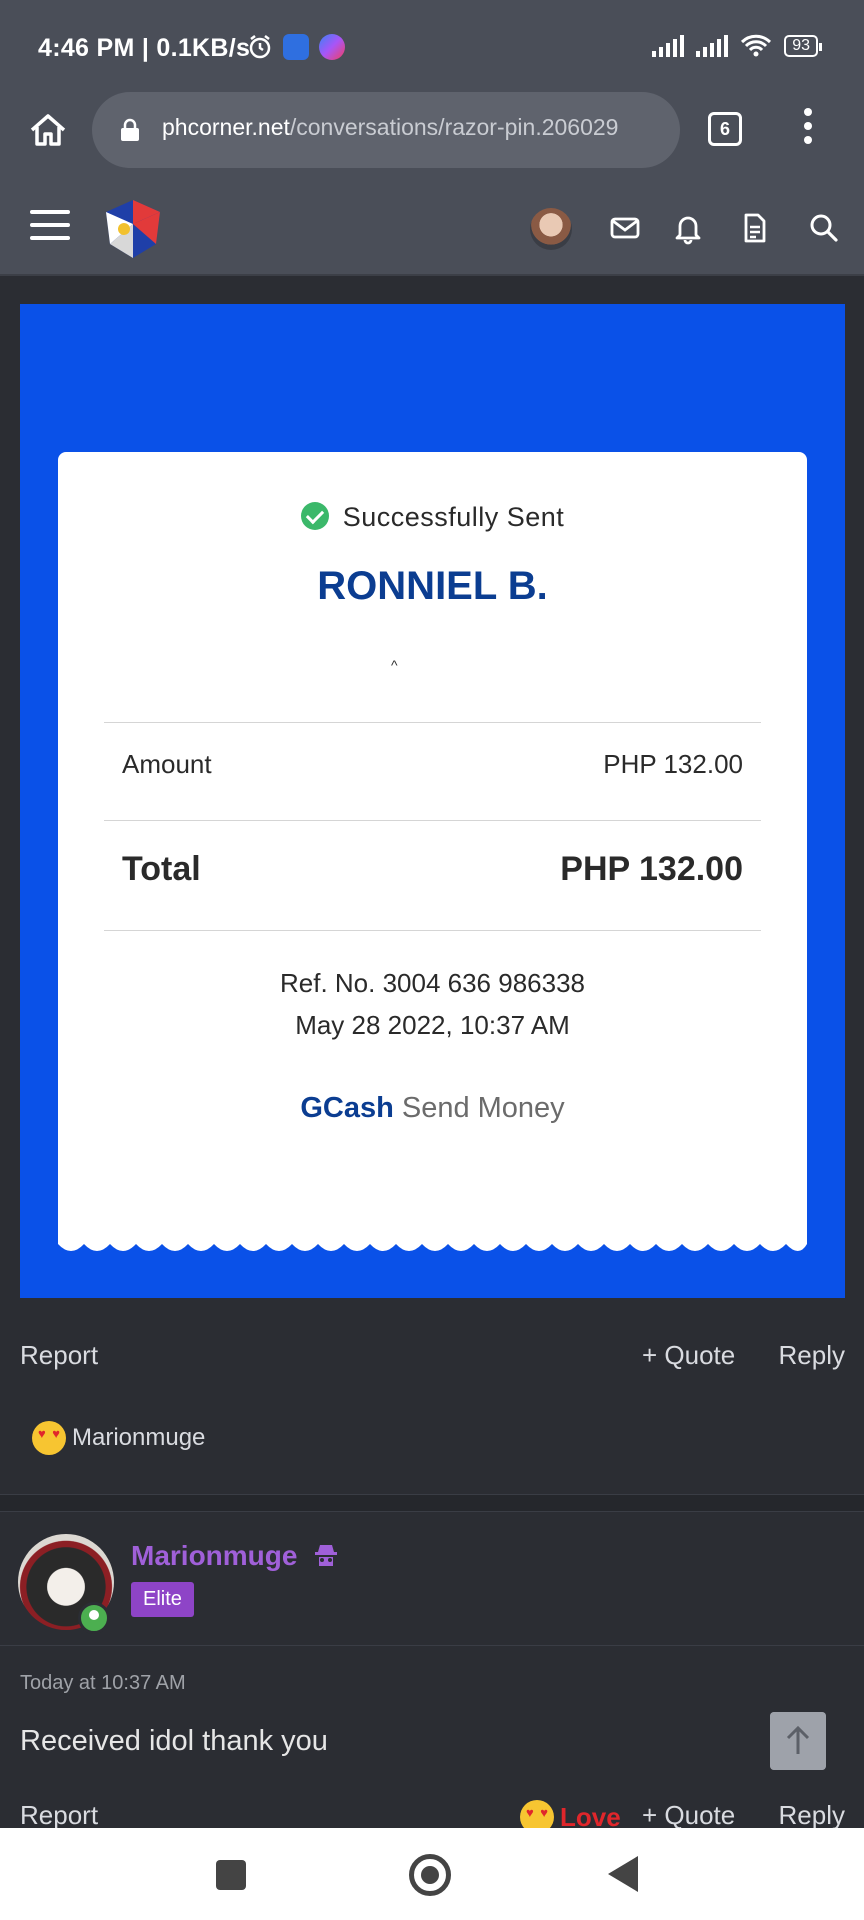  What do you see at coordinates (103, 1683) in the screenshot?
I see `message-timestamp: Today at 10:37 AM` at bounding box center [103, 1683].